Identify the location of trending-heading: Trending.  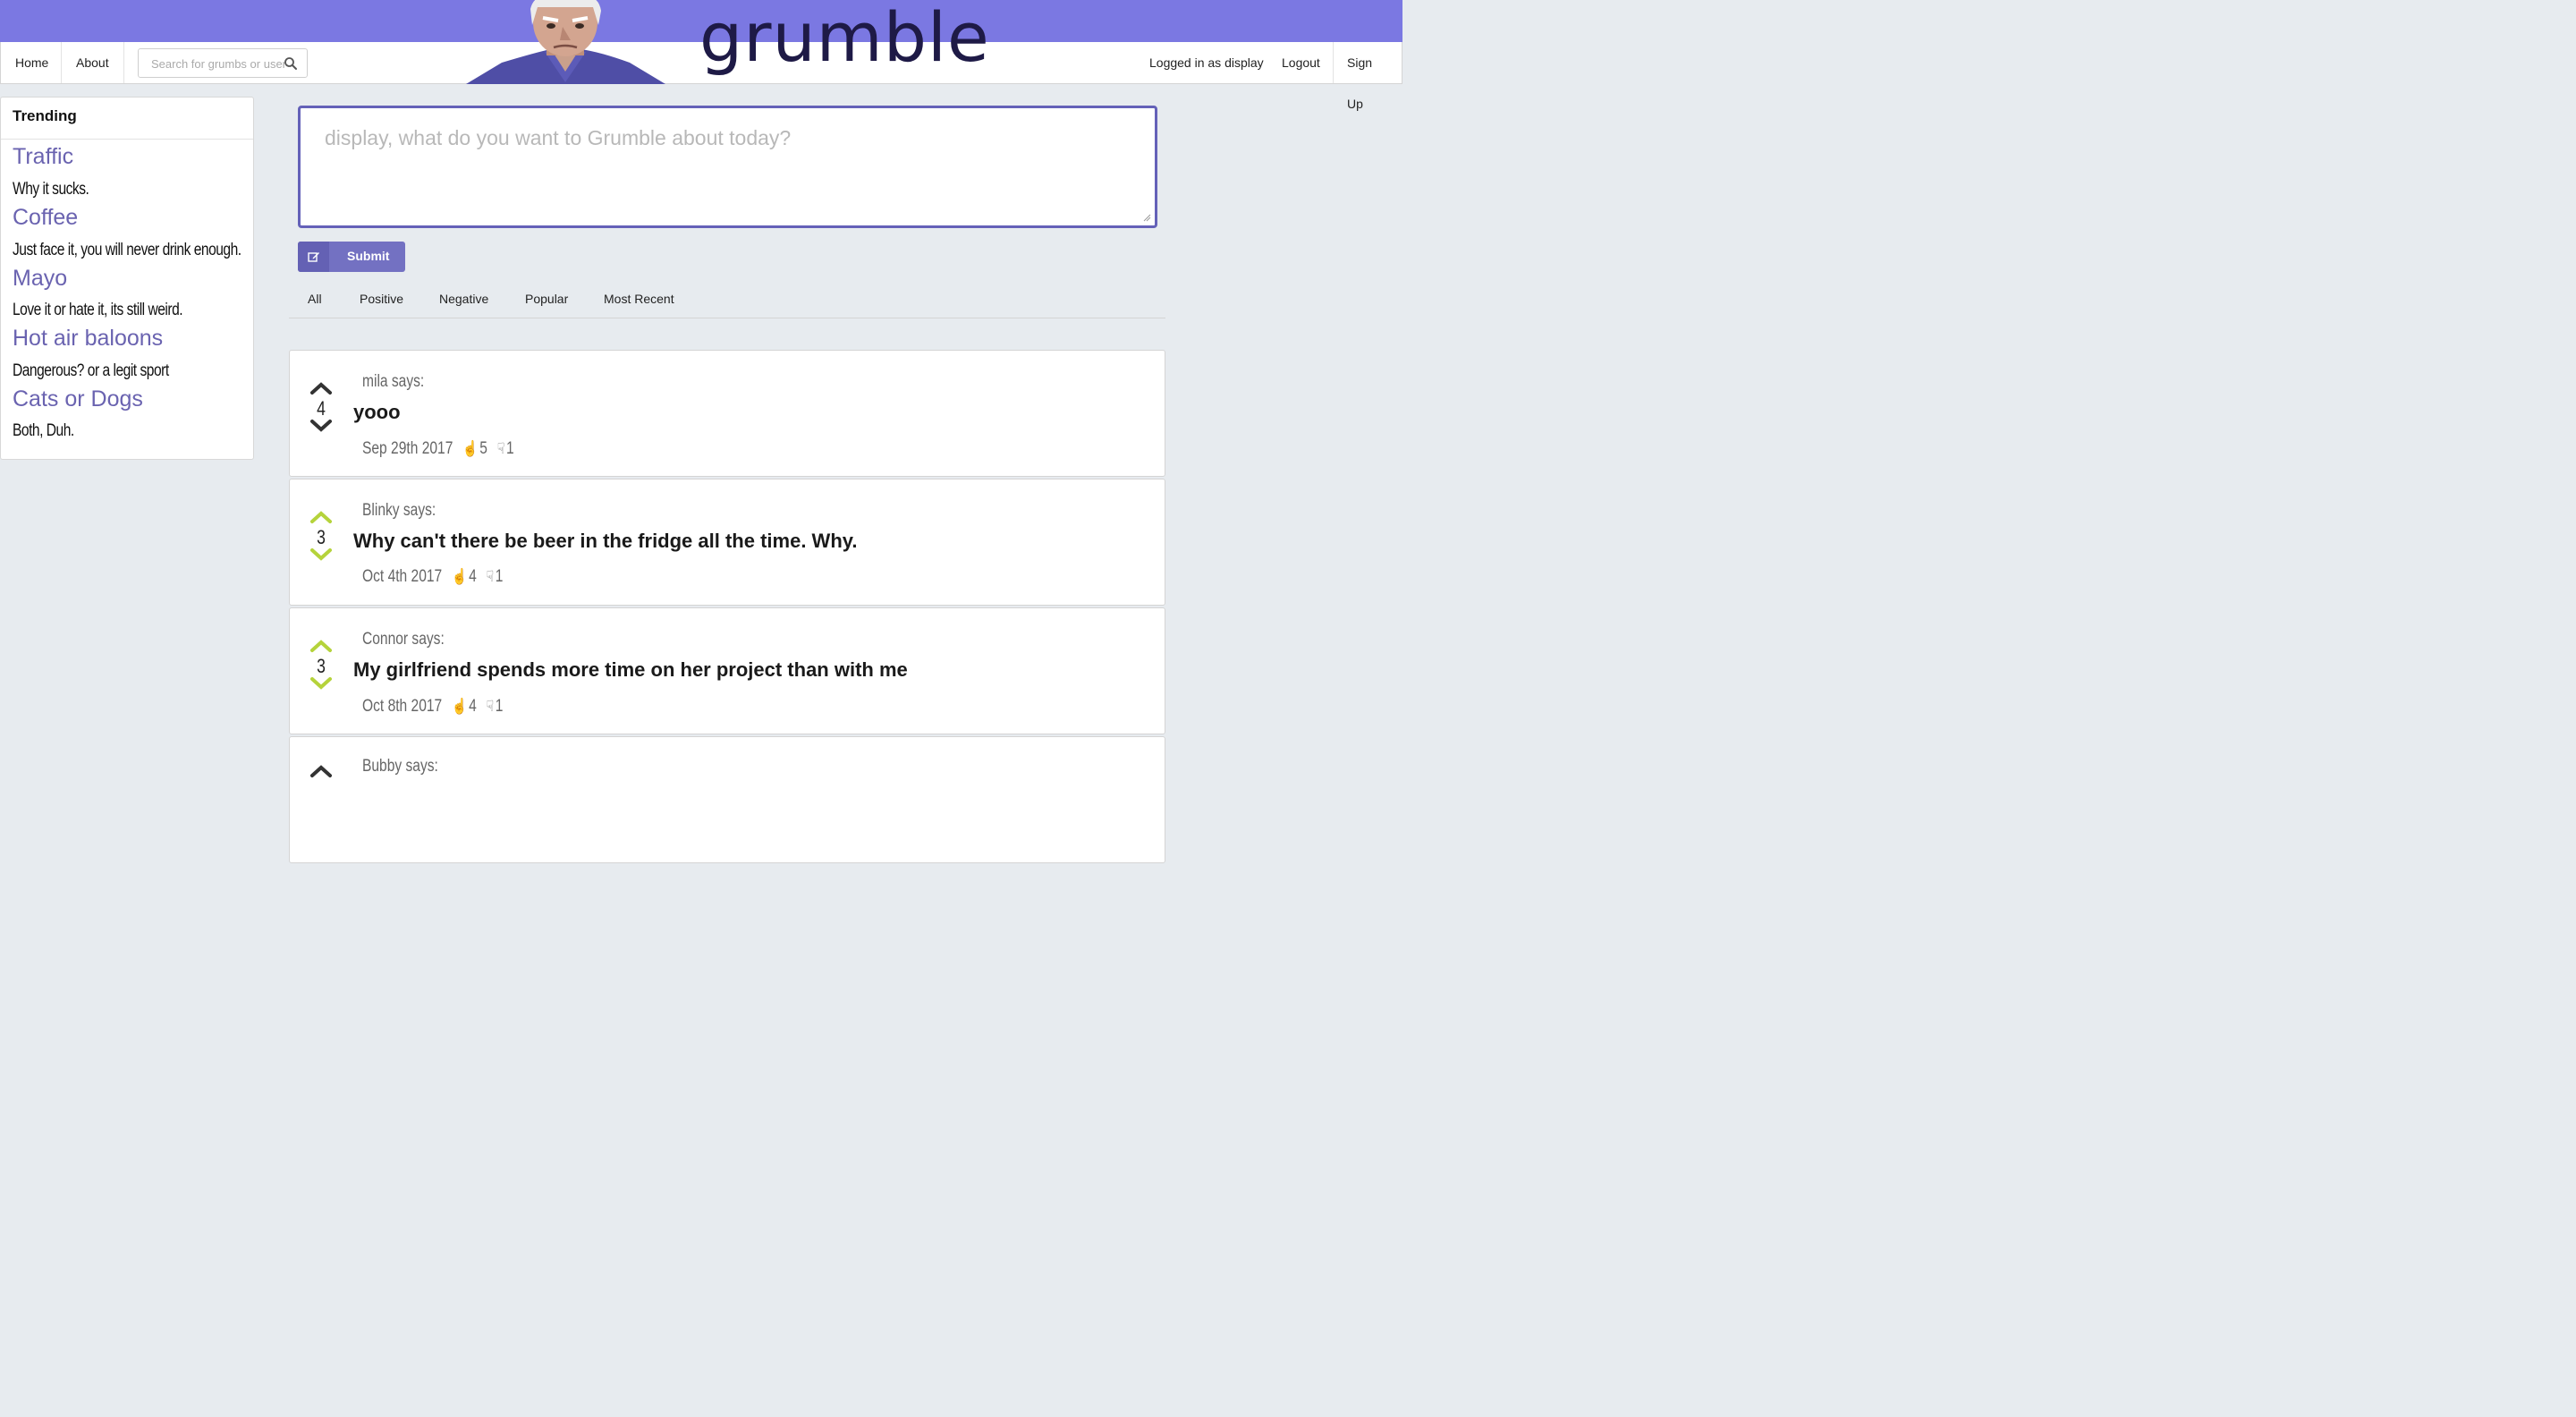
(127, 119).